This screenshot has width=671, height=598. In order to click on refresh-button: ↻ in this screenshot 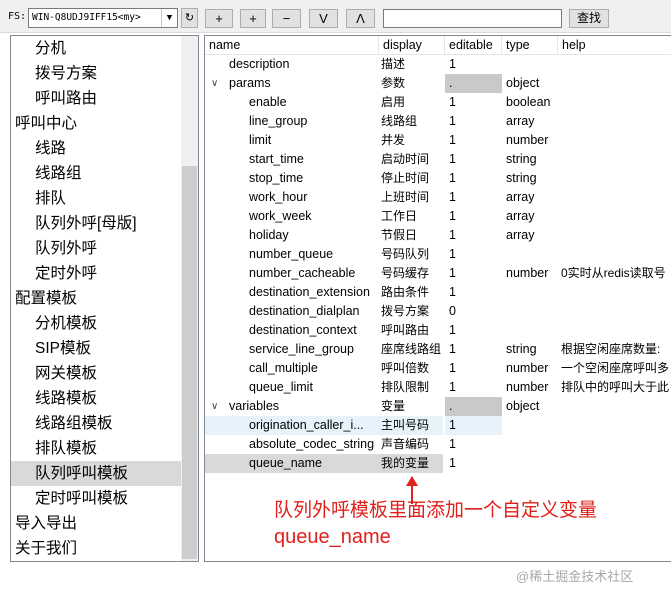, I will do `click(189, 18)`.